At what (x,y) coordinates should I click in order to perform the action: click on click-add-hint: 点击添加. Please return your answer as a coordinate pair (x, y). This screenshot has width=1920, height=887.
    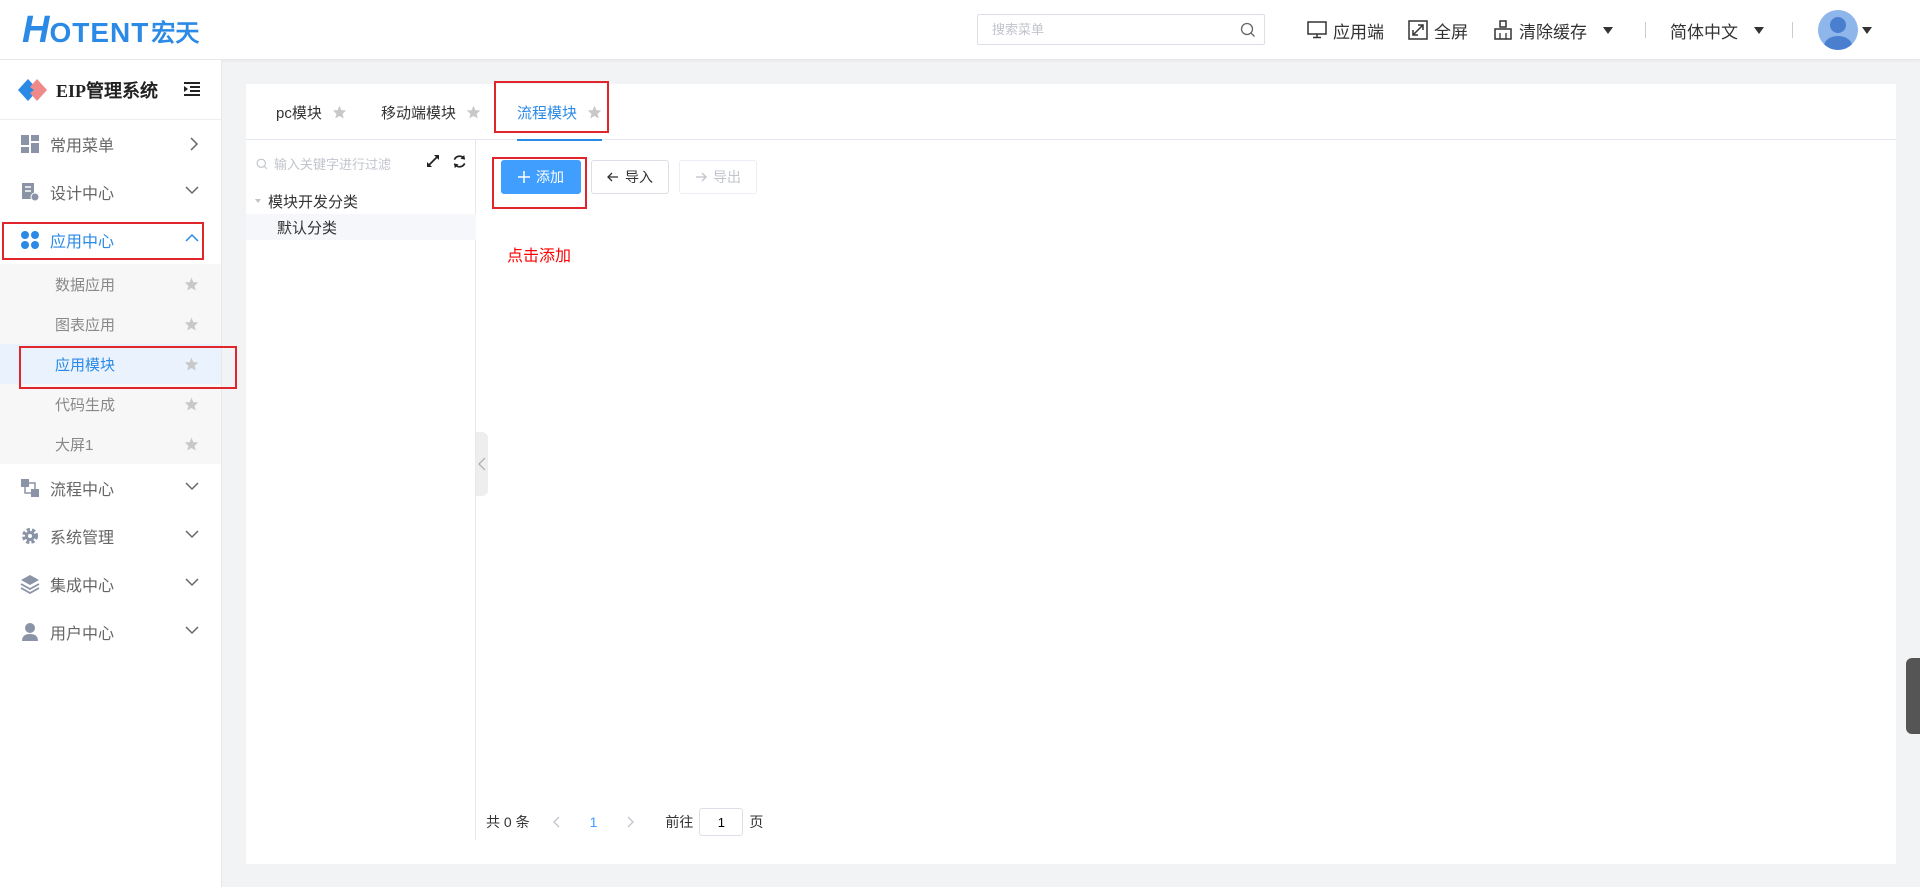
    Looking at the image, I should click on (539, 256).